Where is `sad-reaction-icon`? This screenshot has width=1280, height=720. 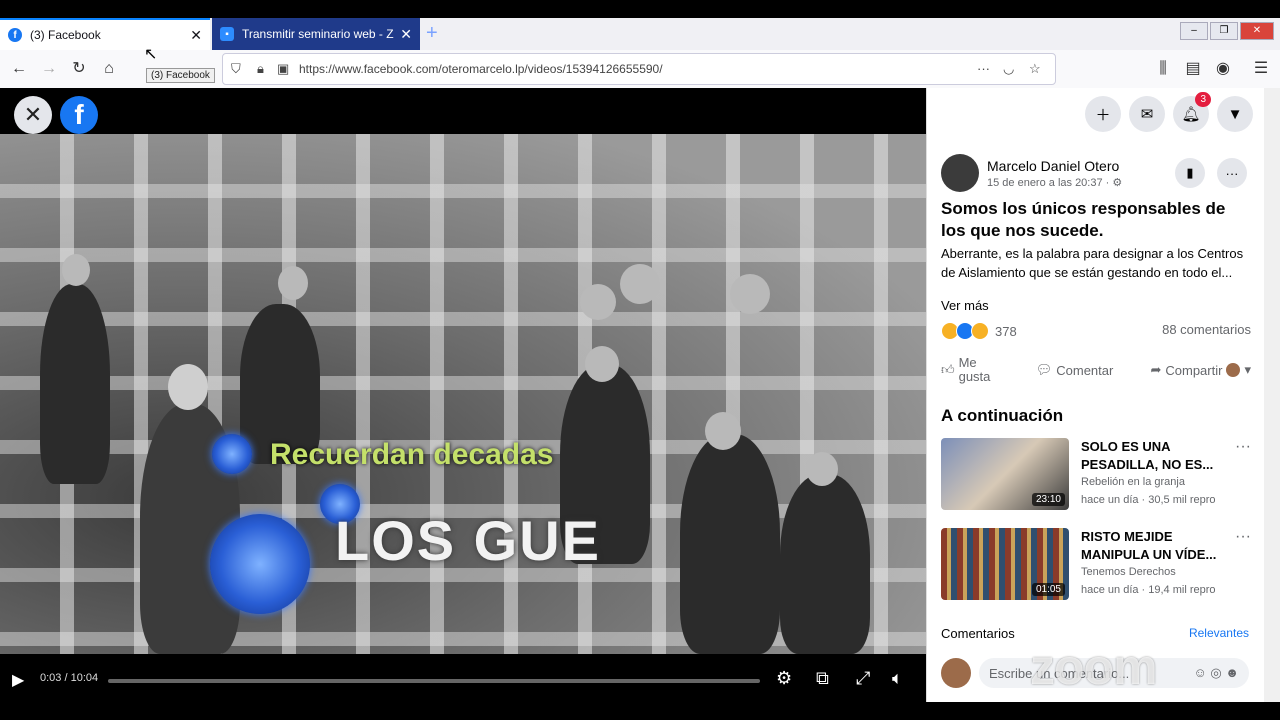
sad-reaction-icon is located at coordinates (980, 331).